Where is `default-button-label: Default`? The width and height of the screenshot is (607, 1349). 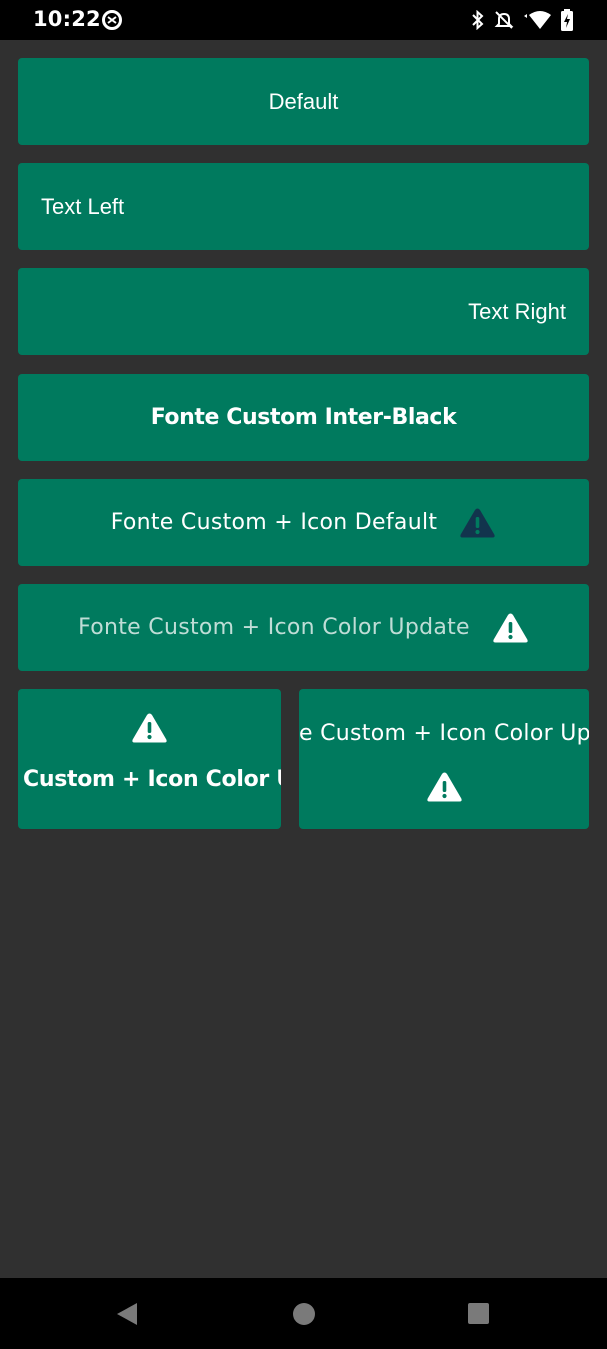 default-button-label: Default is located at coordinates (303, 101).